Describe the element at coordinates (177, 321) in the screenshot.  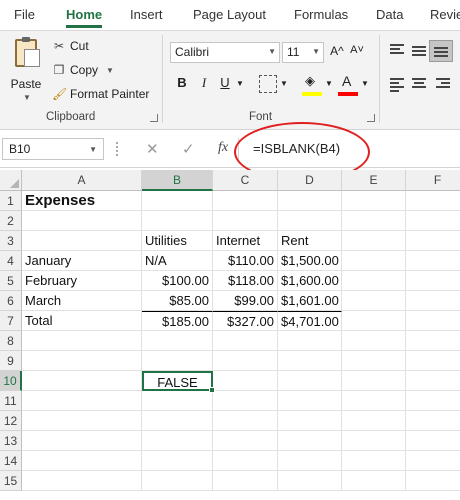
I see `cell-b7: $185.00` at that location.